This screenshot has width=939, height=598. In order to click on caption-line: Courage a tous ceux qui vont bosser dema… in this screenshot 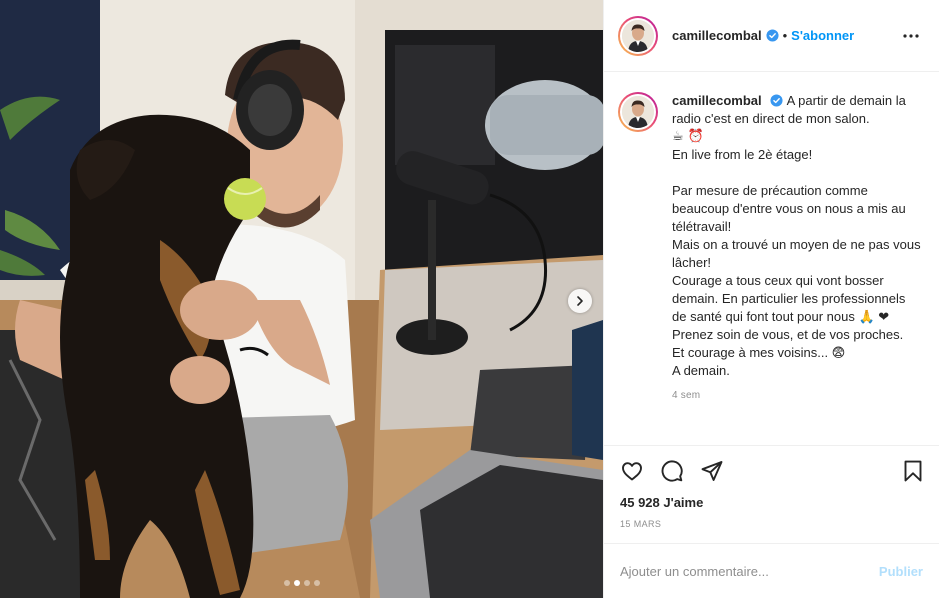, I will do `click(789, 298)`.